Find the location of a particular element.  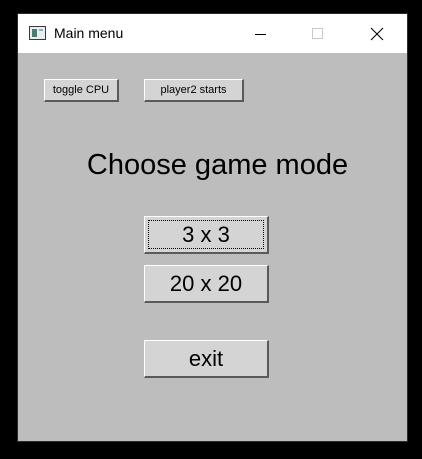

minimize-icon is located at coordinates (260, 34).